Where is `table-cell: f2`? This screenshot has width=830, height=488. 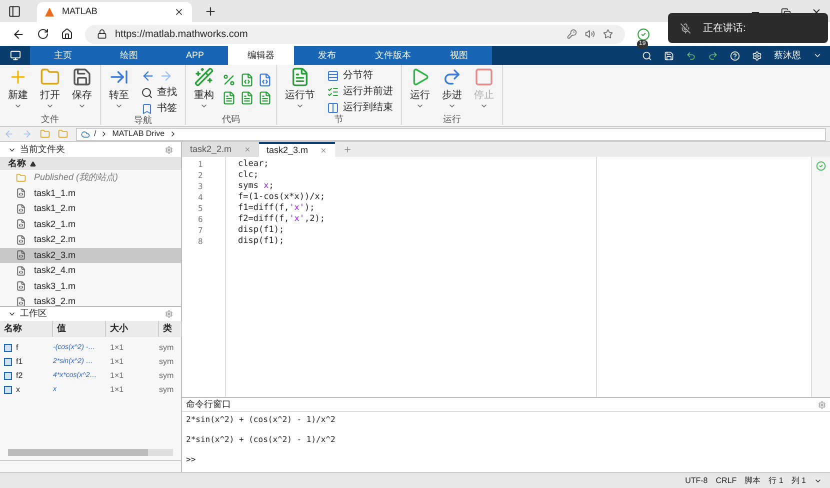
table-cell: f2 is located at coordinates (26, 376).